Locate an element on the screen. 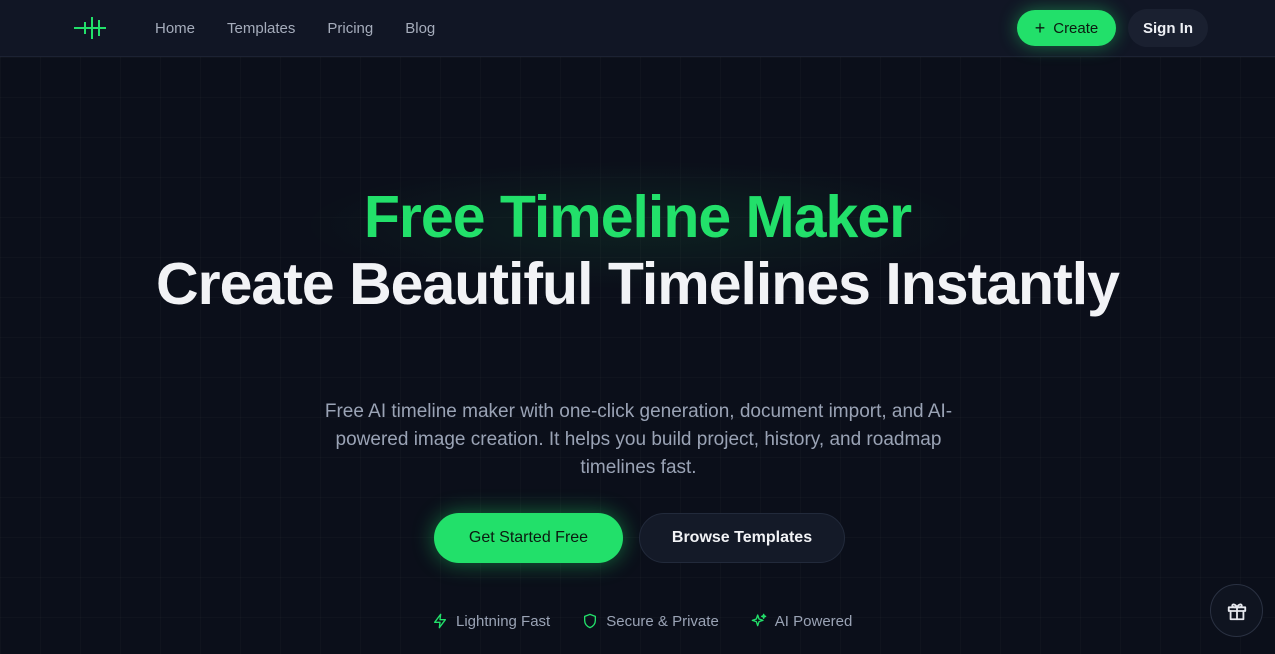 This screenshot has height=654, width=1275. hero-title-main: Create Beautiful Timelines Instantly is located at coordinates (638, 284).